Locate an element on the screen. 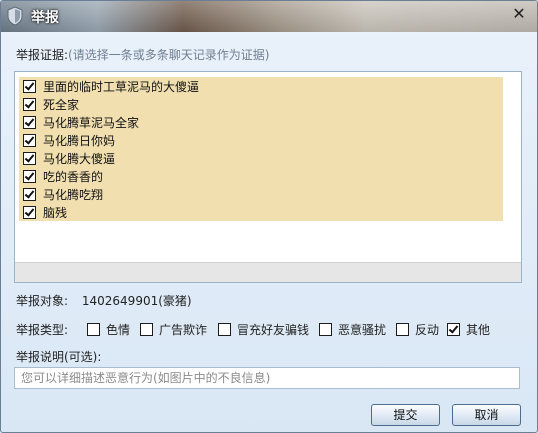  submit-button: 提交 is located at coordinates (405, 415).